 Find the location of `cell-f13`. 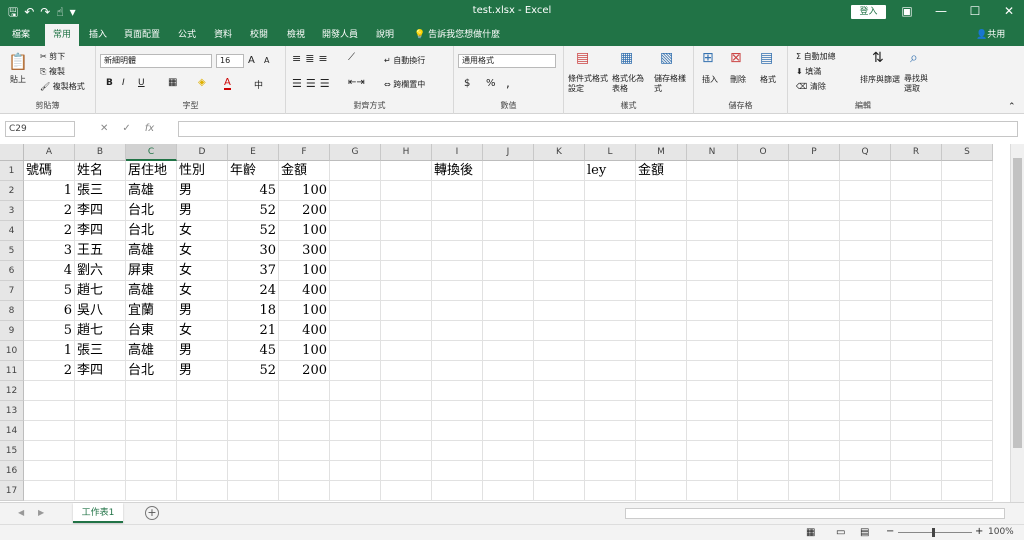

cell-f13 is located at coordinates (304, 411).